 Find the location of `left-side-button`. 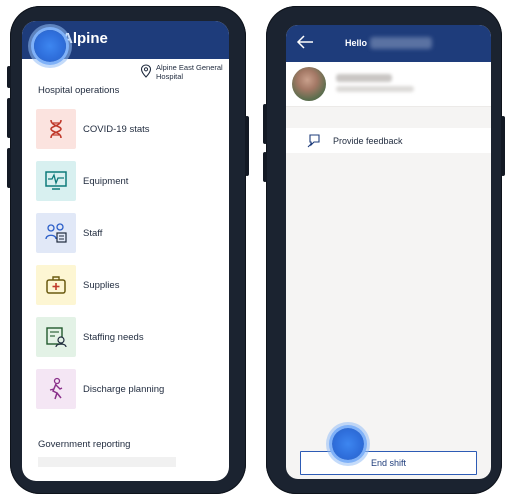

left-side-button is located at coordinates (9, 168).